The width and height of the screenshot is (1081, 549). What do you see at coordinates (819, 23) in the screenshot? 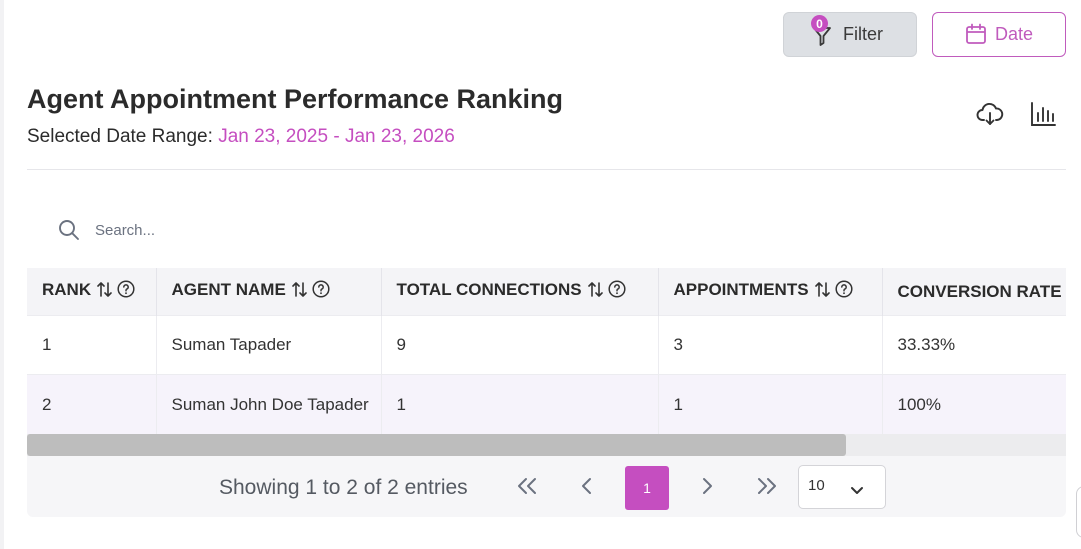
I see `filter-count-badge: 0` at bounding box center [819, 23].